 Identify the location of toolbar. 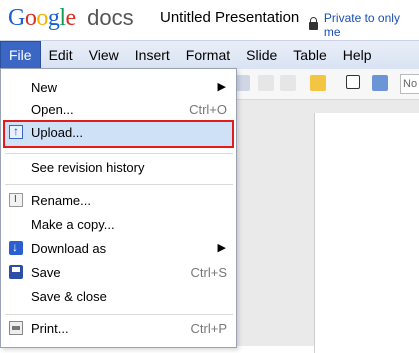
(326, 84).